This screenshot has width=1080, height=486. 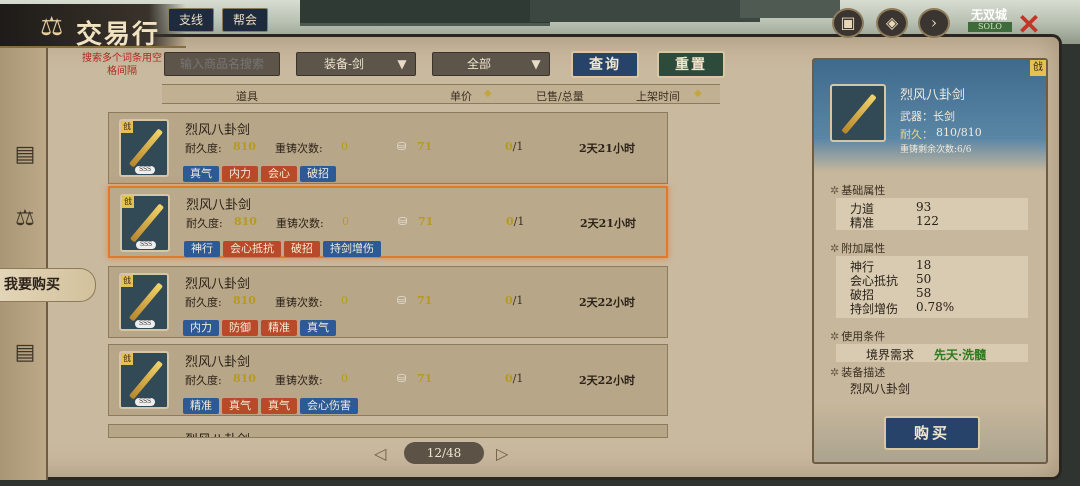 What do you see at coordinates (894, 222) in the screenshot?
I see `stat-line: 精准 122` at bounding box center [894, 222].